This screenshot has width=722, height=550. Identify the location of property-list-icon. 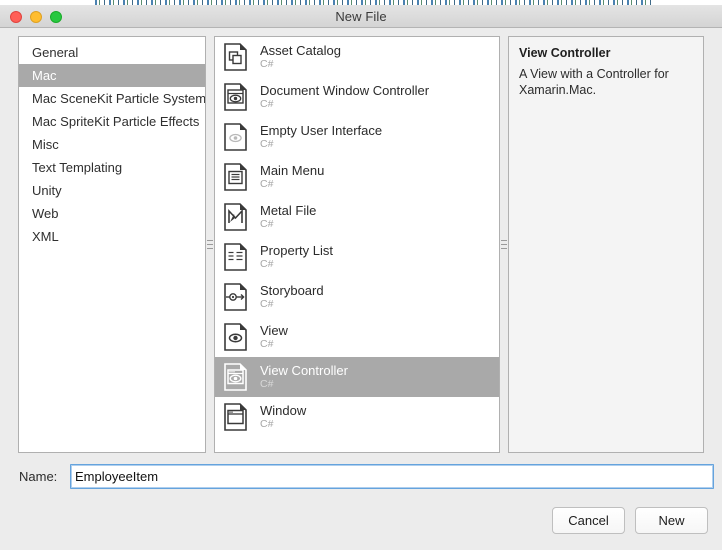
(236, 257).